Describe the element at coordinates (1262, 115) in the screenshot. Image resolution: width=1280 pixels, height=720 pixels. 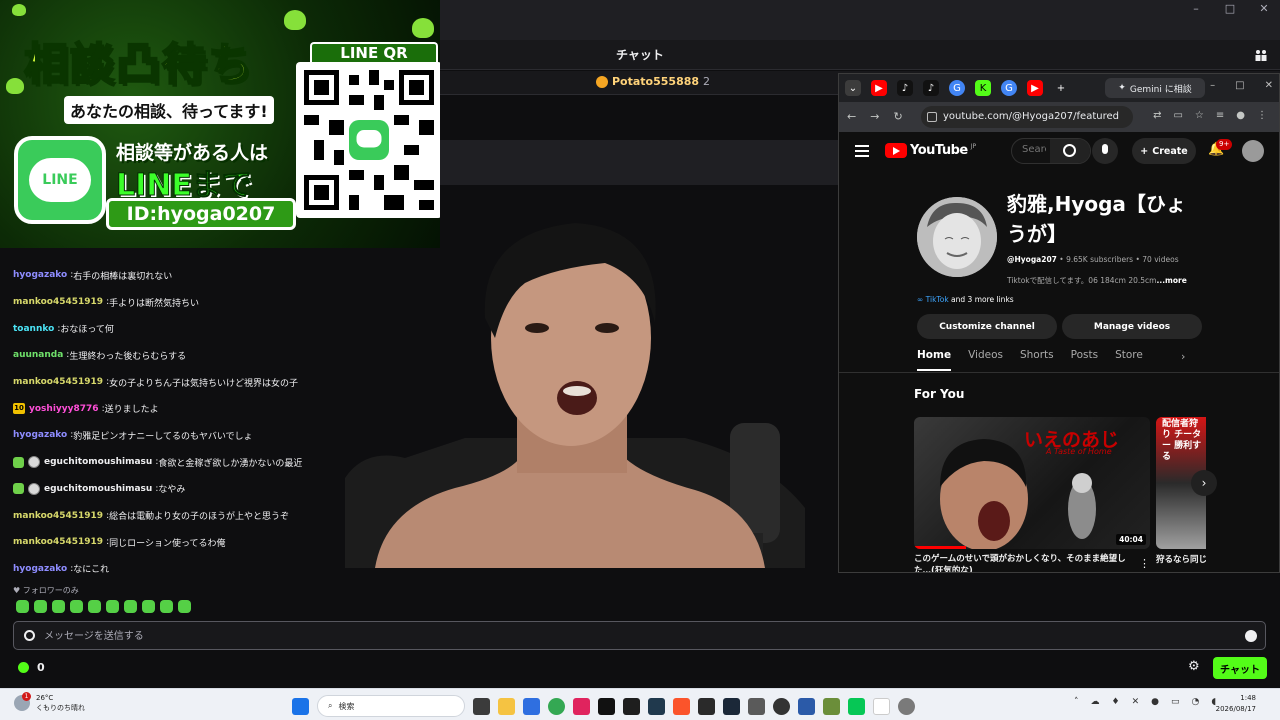
I see `menu-kebab-icon: ⋮` at that location.